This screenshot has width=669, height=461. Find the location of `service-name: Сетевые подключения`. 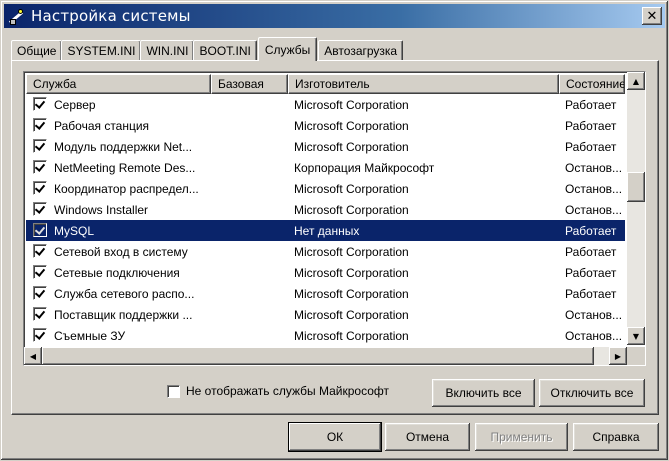

service-name: Сетевые подключения is located at coordinates (117, 272).